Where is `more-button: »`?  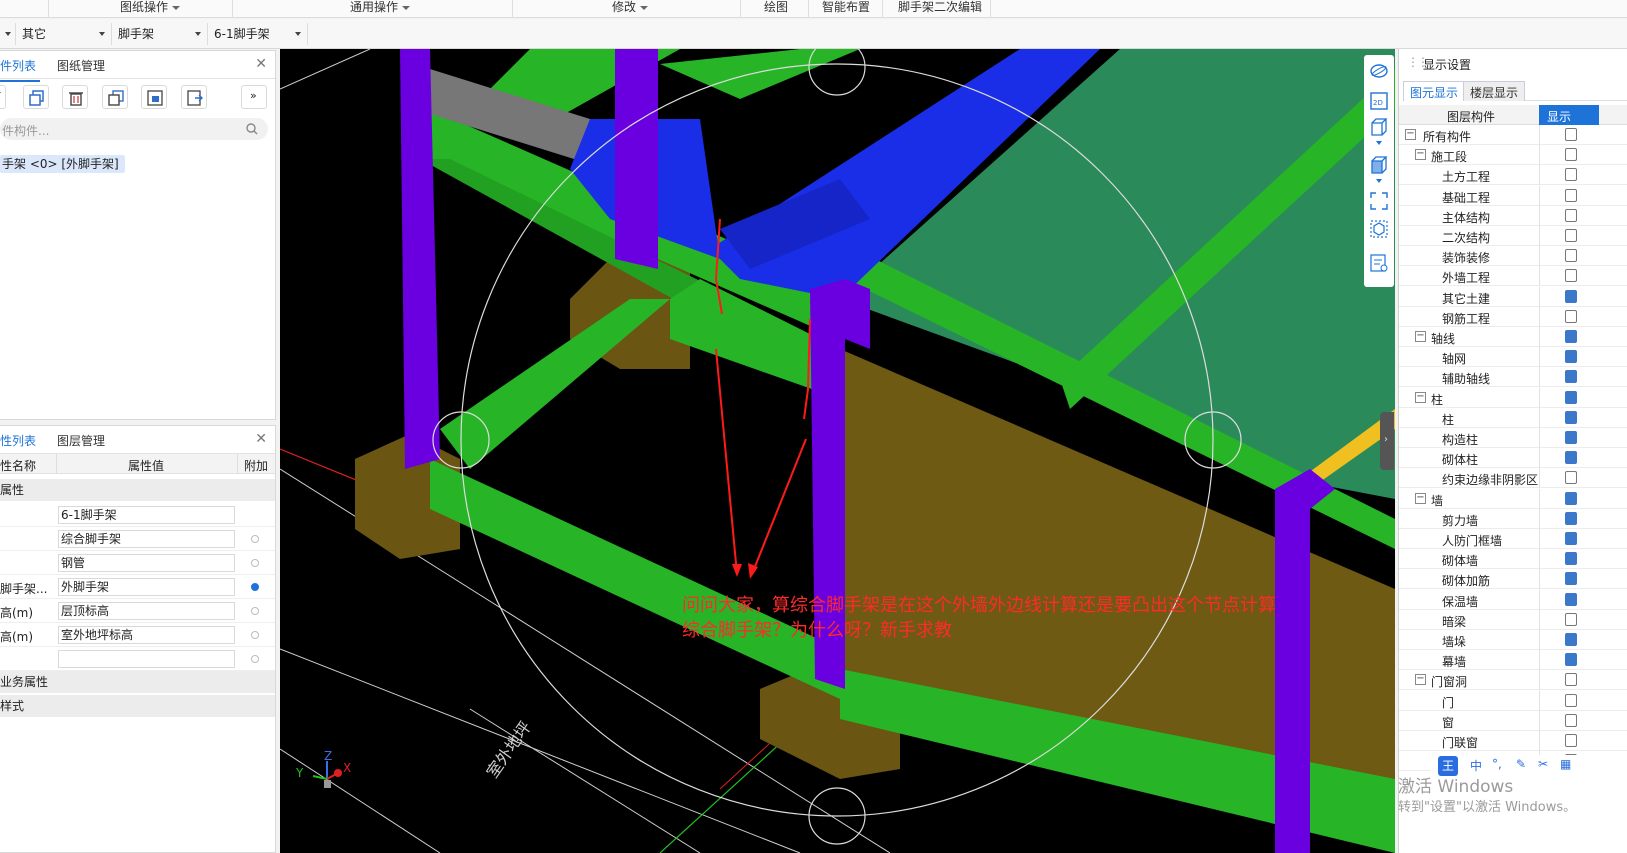 more-button: » is located at coordinates (254, 97).